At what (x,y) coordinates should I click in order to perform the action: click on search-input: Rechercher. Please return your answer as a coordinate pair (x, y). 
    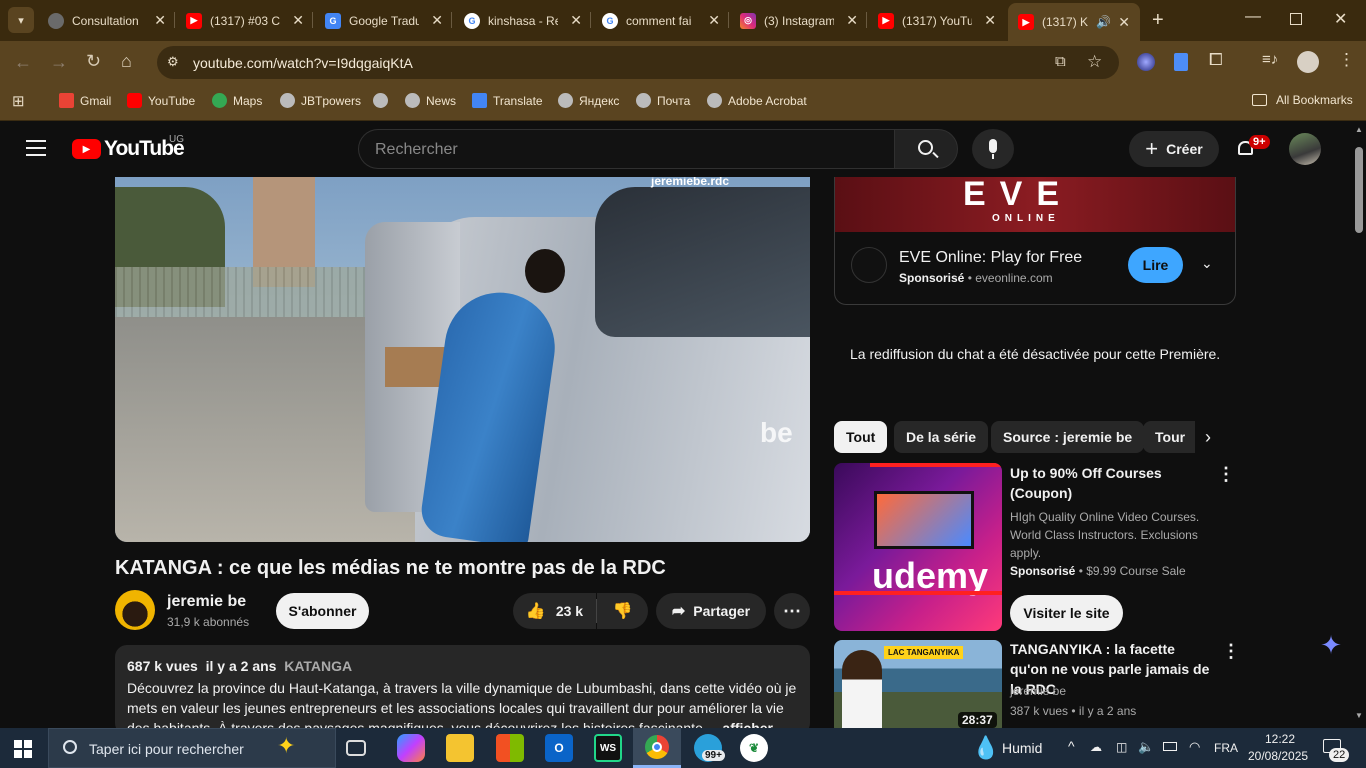
    Looking at the image, I should click on (626, 149).